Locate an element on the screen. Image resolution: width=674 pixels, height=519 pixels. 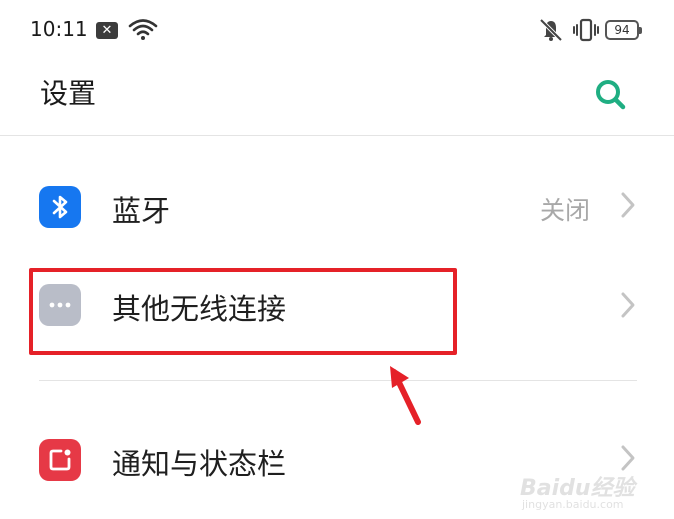
vibrate-icon is located at coordinates (586, 30).